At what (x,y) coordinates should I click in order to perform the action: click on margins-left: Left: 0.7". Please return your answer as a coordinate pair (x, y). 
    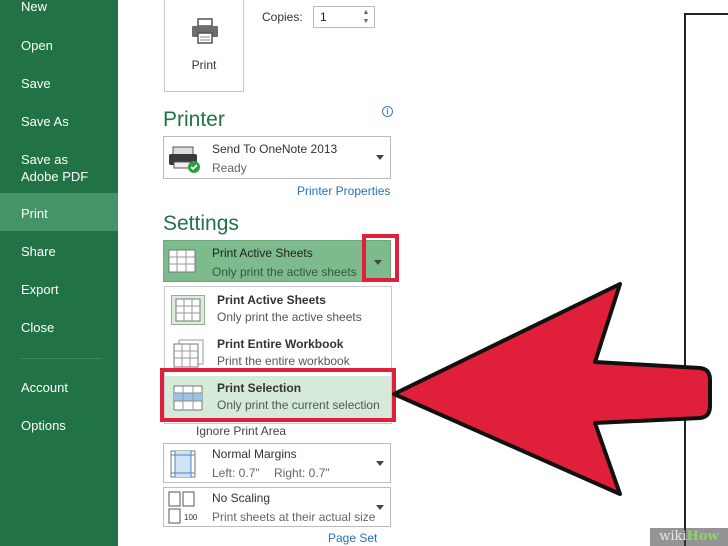
    Looking at the image, I should click on (236, 473).